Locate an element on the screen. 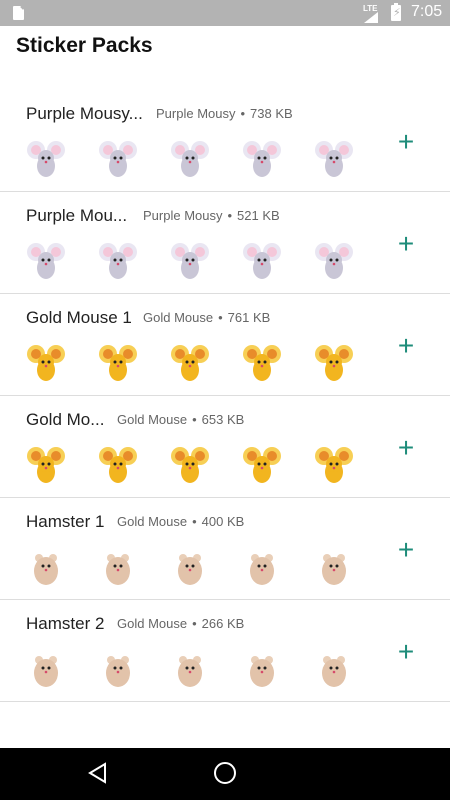  pack-name: Hamster 2 is located at coordinates (65, 623).